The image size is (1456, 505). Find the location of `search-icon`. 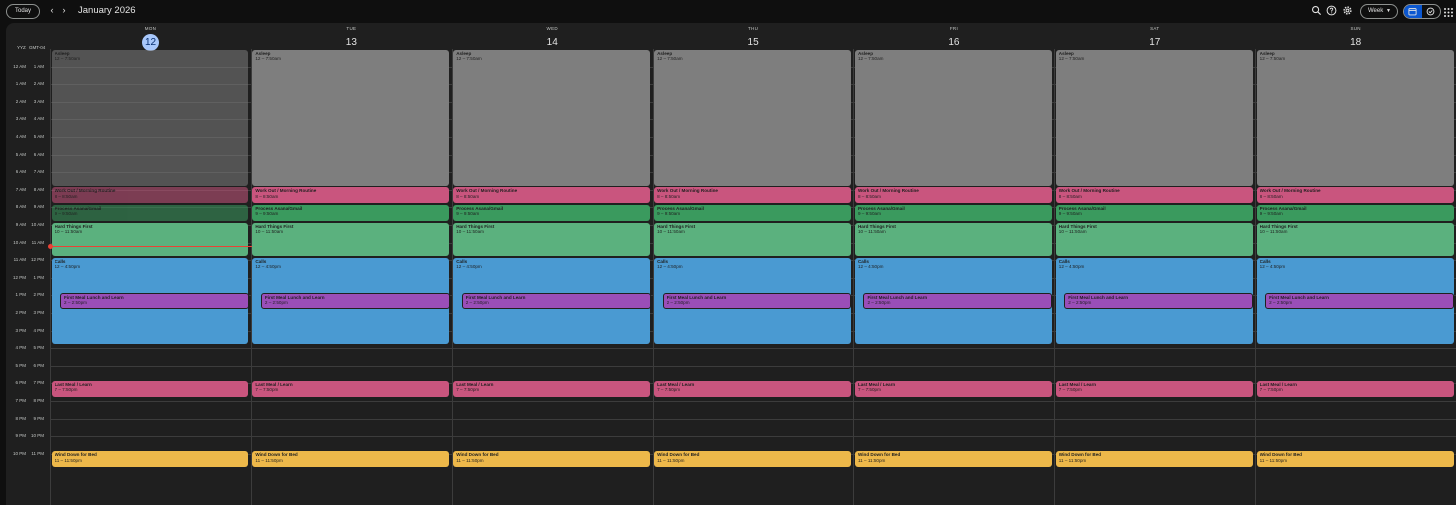

search-icon is located at coordinates (1316, 10).